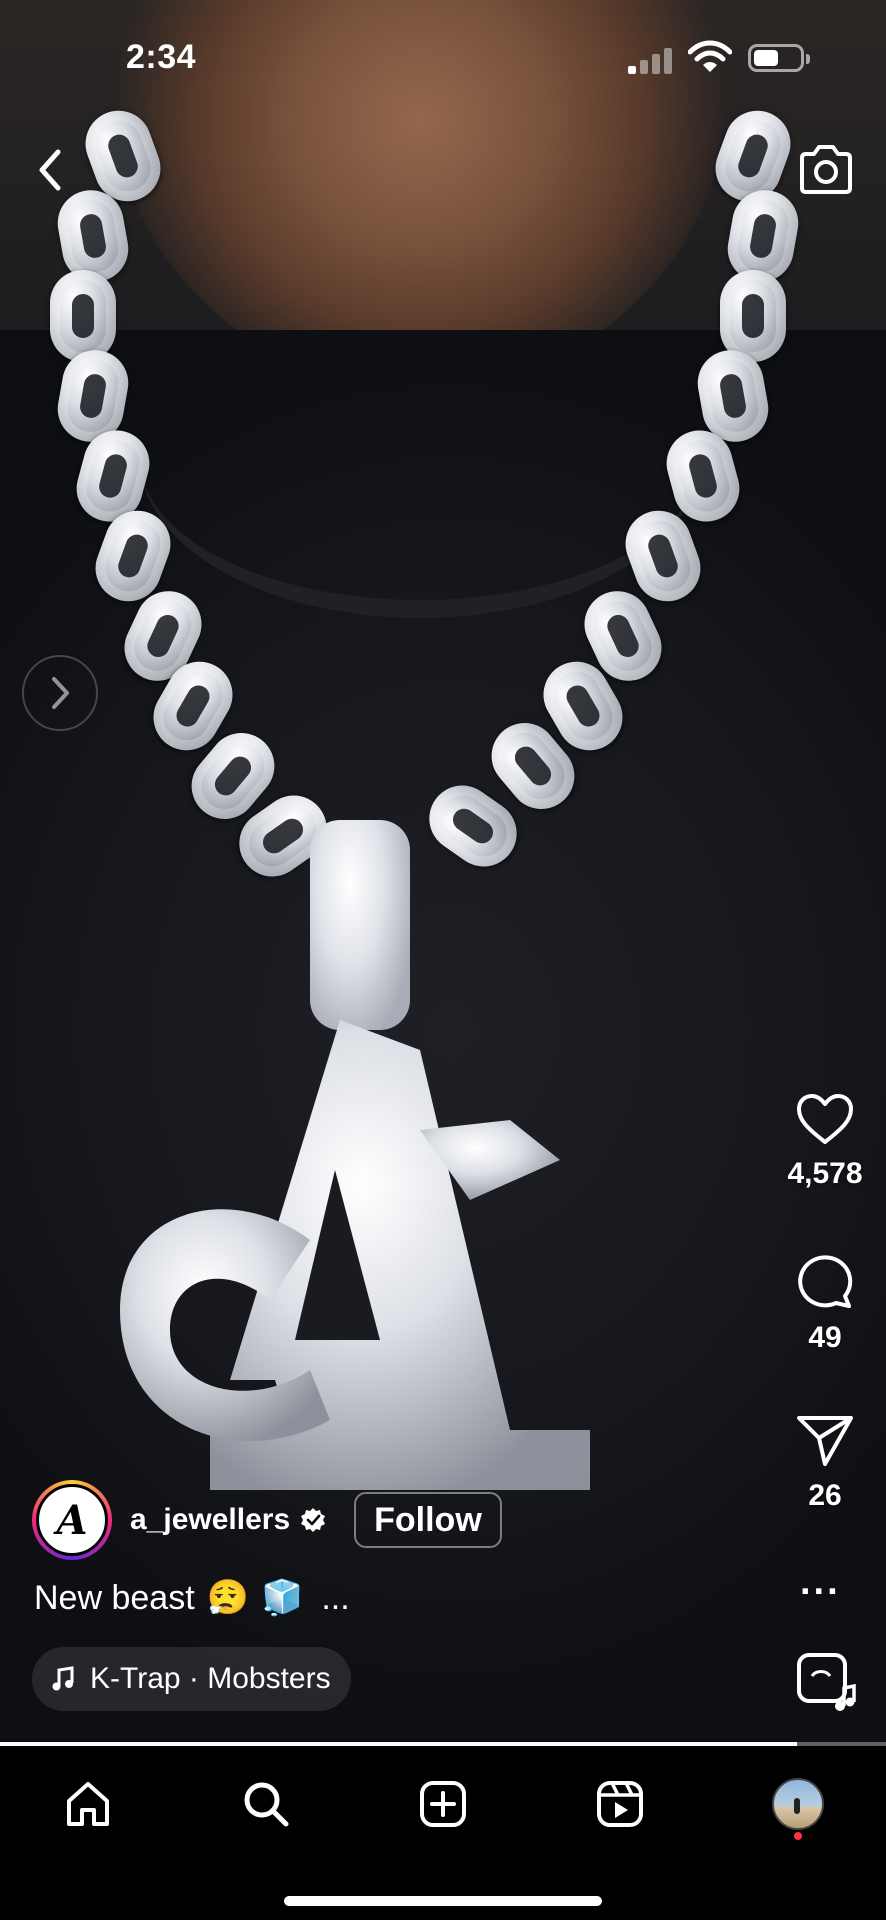 The width and height of the screenshot is (886, 1920). I want to click on status-bar: 2:34, so click(443, 60).